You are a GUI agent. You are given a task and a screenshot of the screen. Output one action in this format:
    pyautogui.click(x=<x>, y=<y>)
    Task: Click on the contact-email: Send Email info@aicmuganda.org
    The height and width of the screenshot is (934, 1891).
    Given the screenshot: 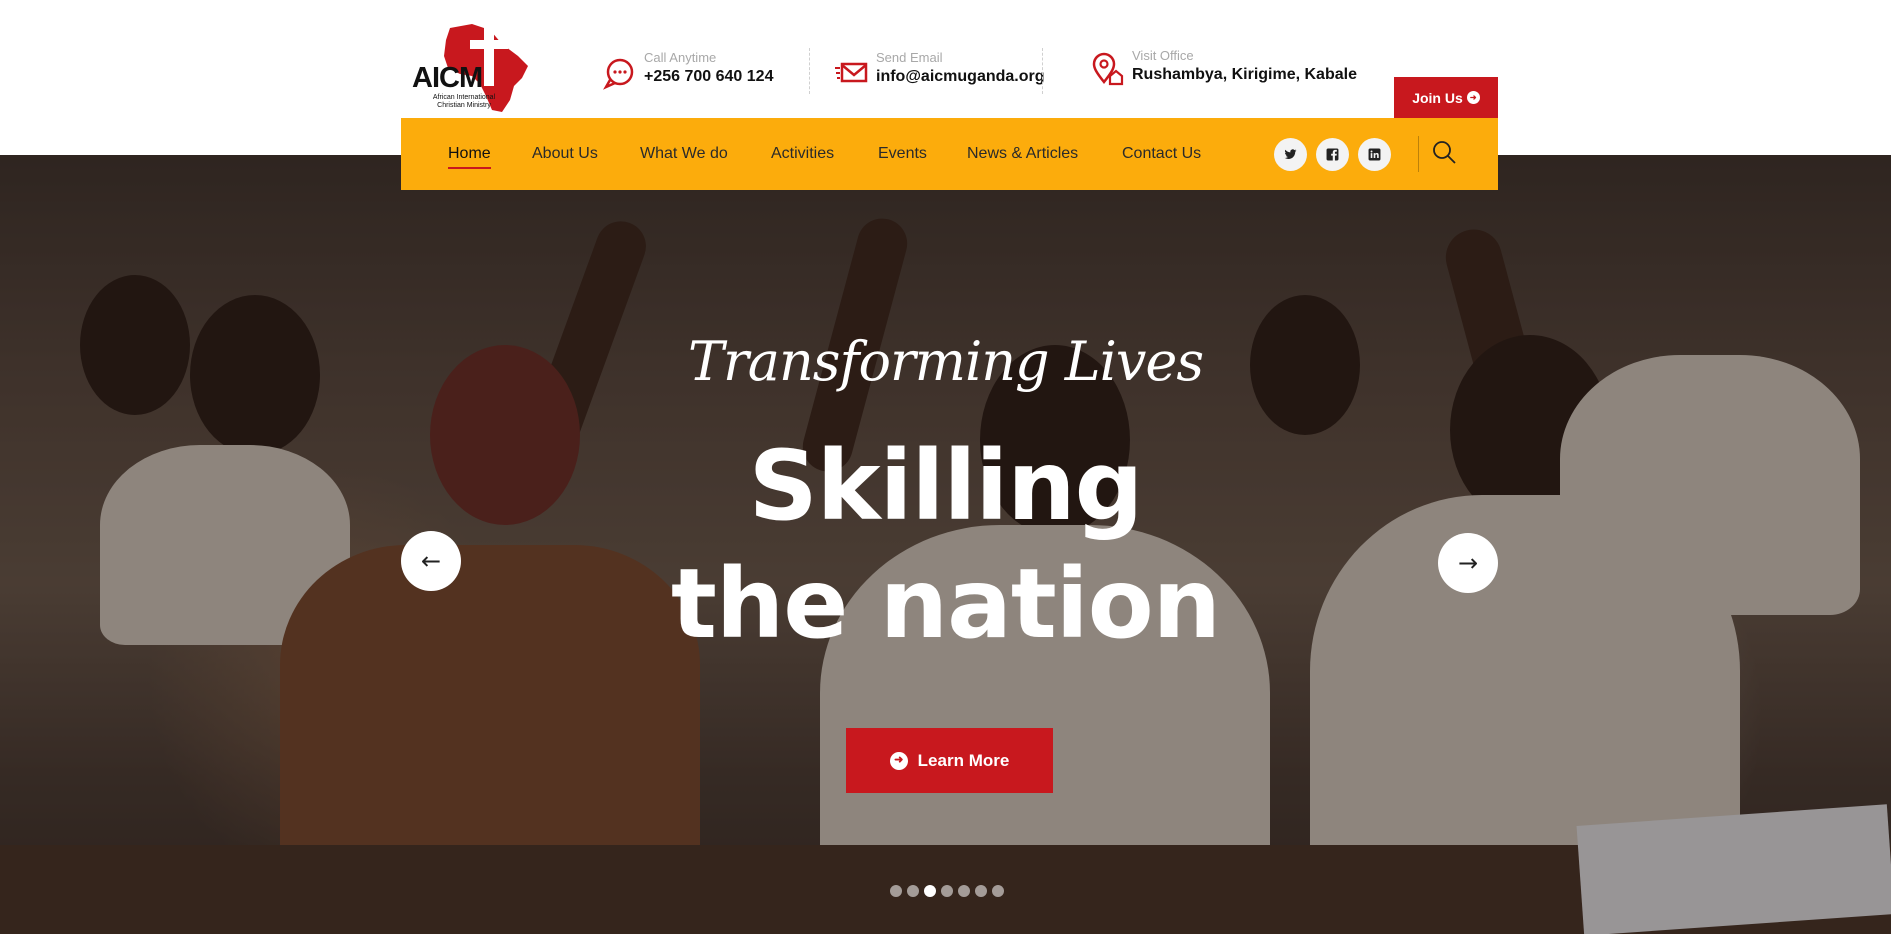 What is the action you would take?
    pyautogui.click(x=939, y=70)
    